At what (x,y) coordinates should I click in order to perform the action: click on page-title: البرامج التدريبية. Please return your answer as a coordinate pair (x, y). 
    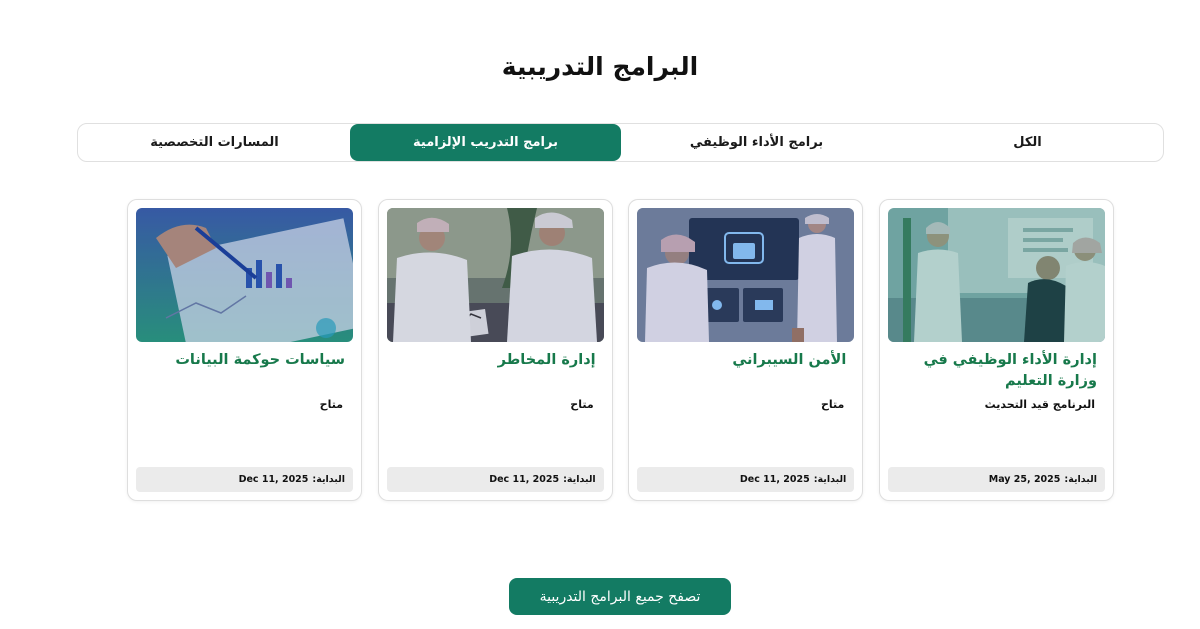
    Looking at the image, I should click on (600, 66).